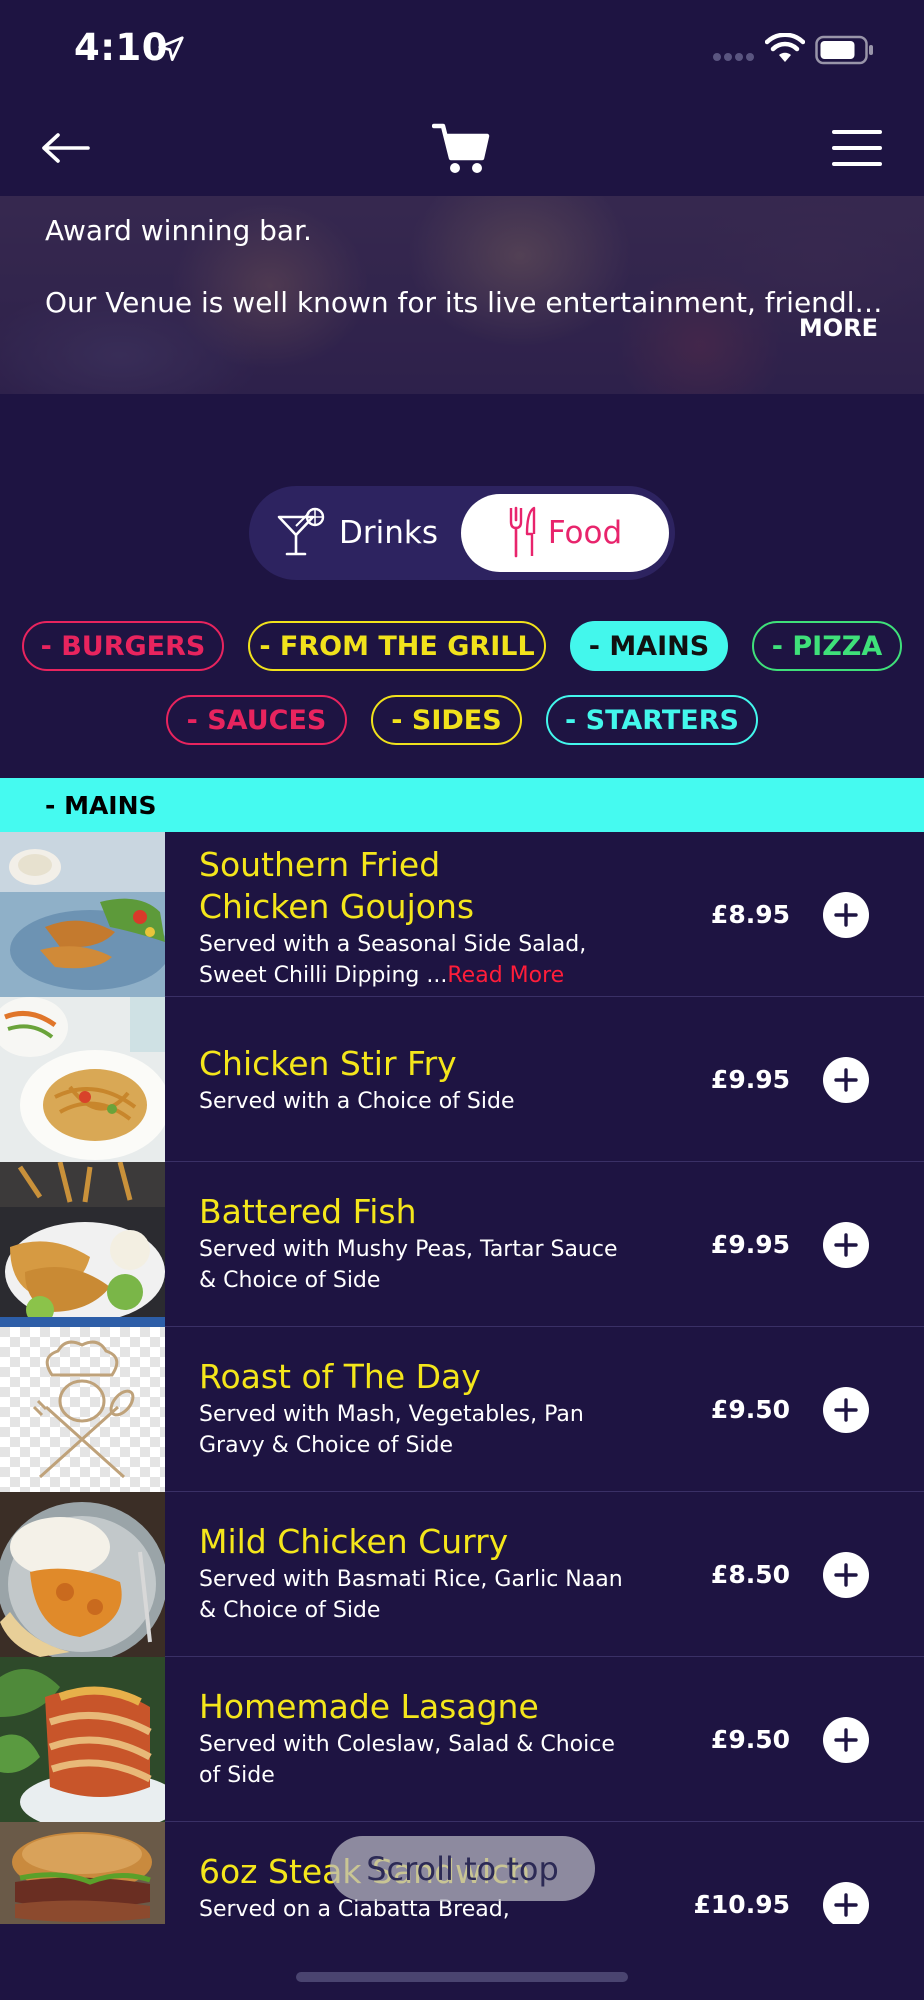 This screenshot has width=924, height=2000. Describe the element at coordinates (388, 533) in the screenshot. I see `drinks-label: Drinks` at that location.